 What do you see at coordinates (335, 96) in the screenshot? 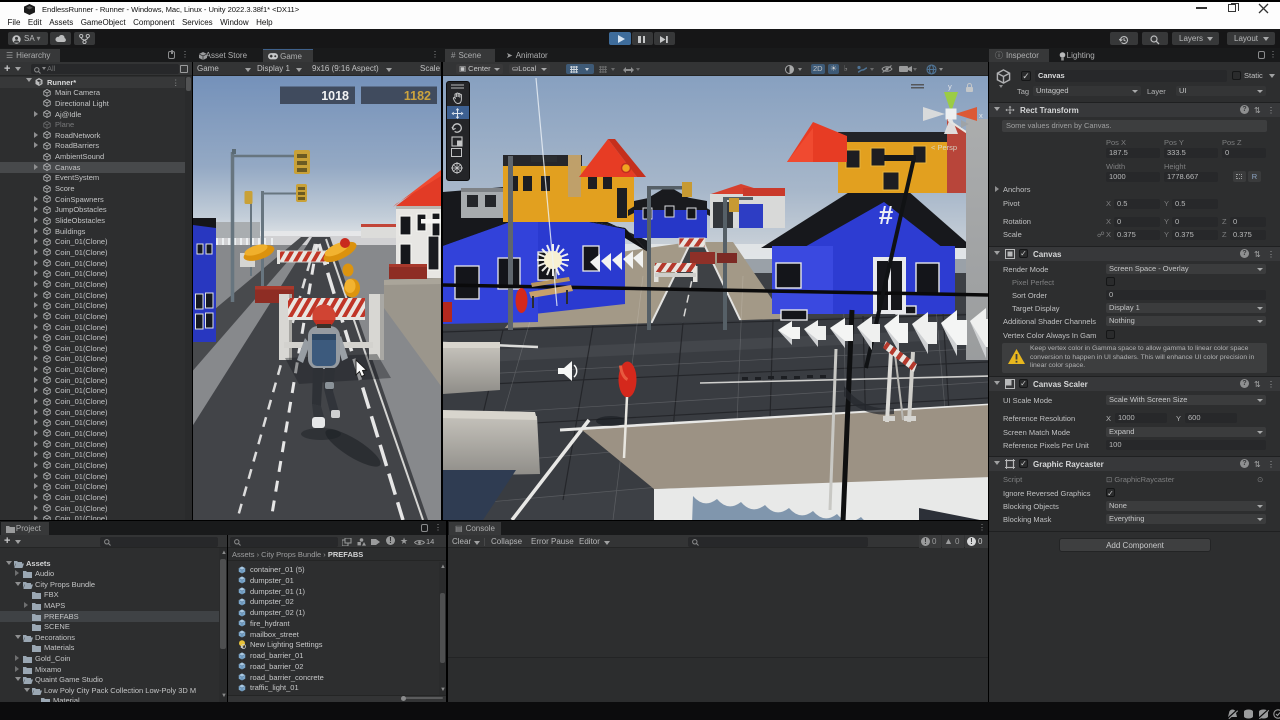
I see `svg-text: 1018` at bounding box center [335, 96].